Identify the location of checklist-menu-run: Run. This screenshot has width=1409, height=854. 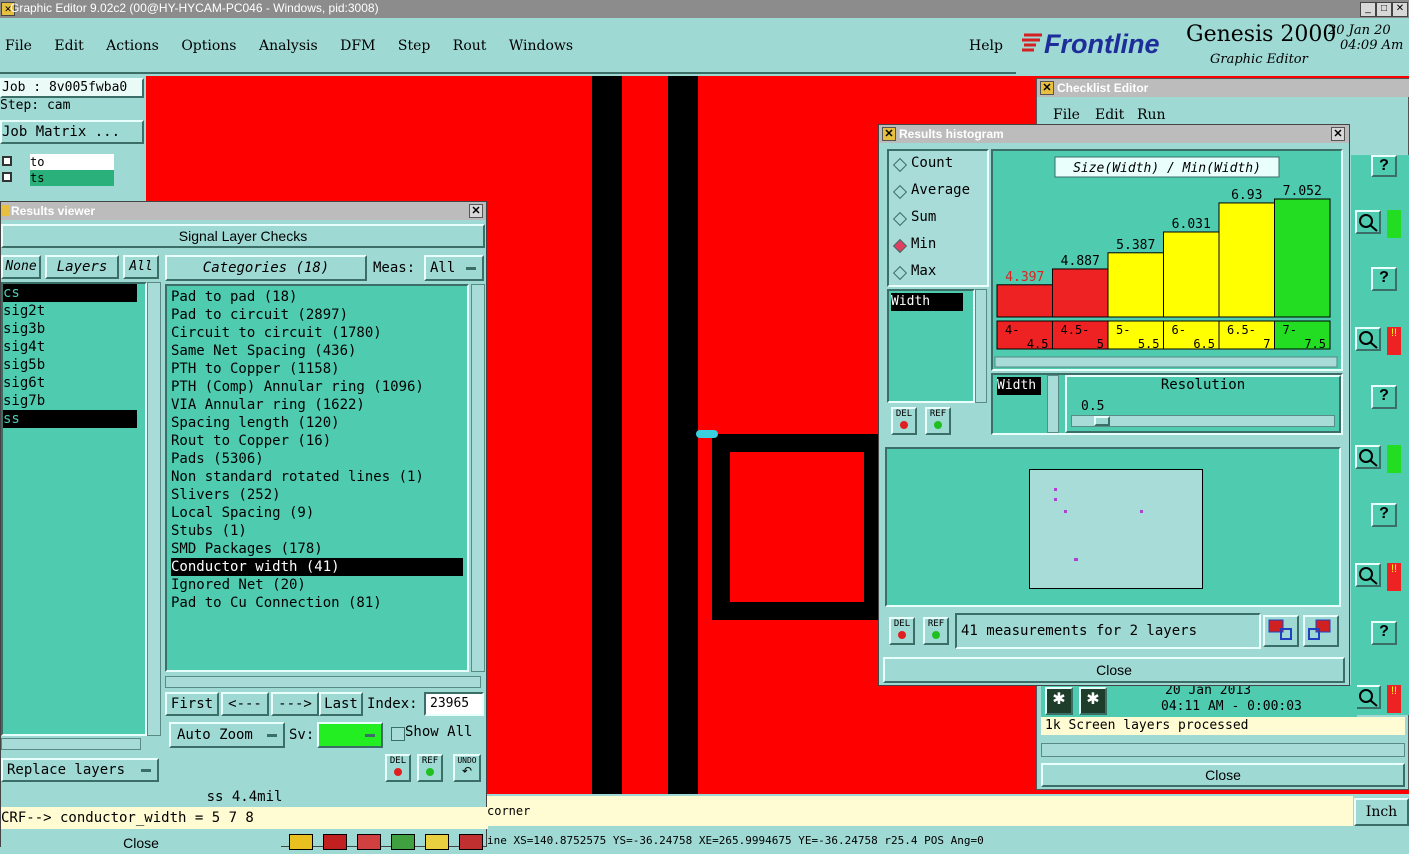
(1151, 115).